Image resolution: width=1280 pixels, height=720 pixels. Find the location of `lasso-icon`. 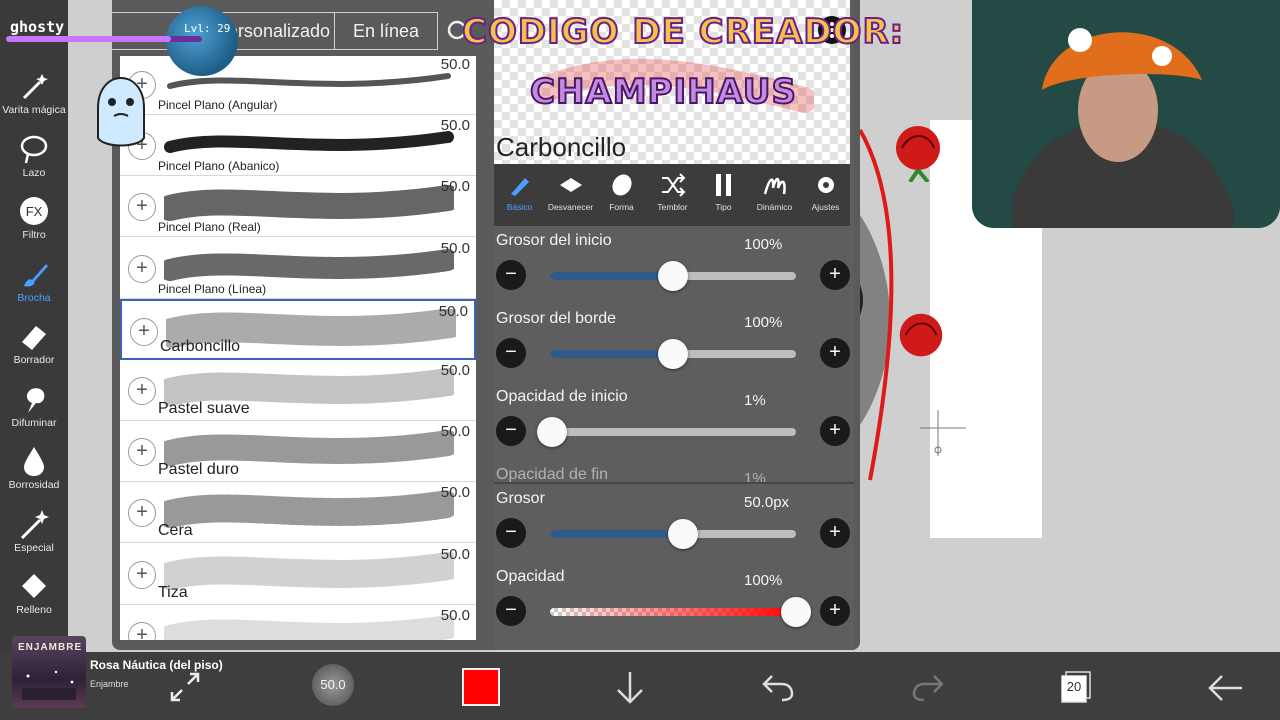

lasso-icon is located at coordinates (34, 149).